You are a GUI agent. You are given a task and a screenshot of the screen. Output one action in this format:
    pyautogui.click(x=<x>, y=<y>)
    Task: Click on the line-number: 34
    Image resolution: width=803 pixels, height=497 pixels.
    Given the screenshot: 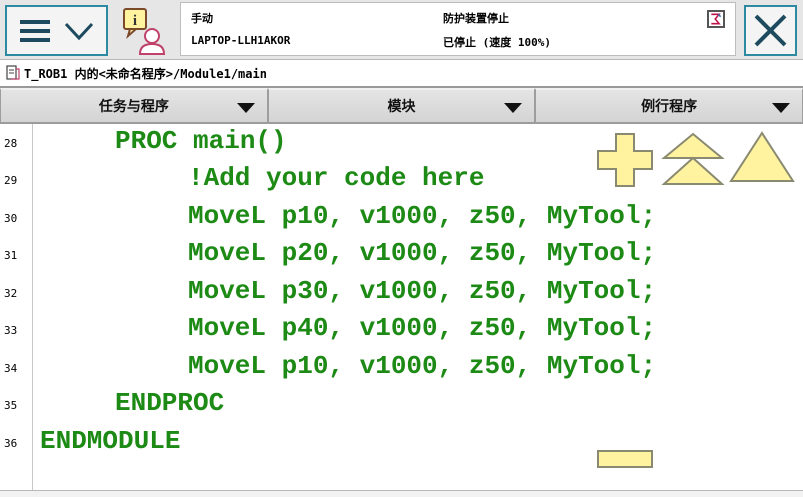 What is the action you would take?
    pyautogui.click(x=11, y=368)
    